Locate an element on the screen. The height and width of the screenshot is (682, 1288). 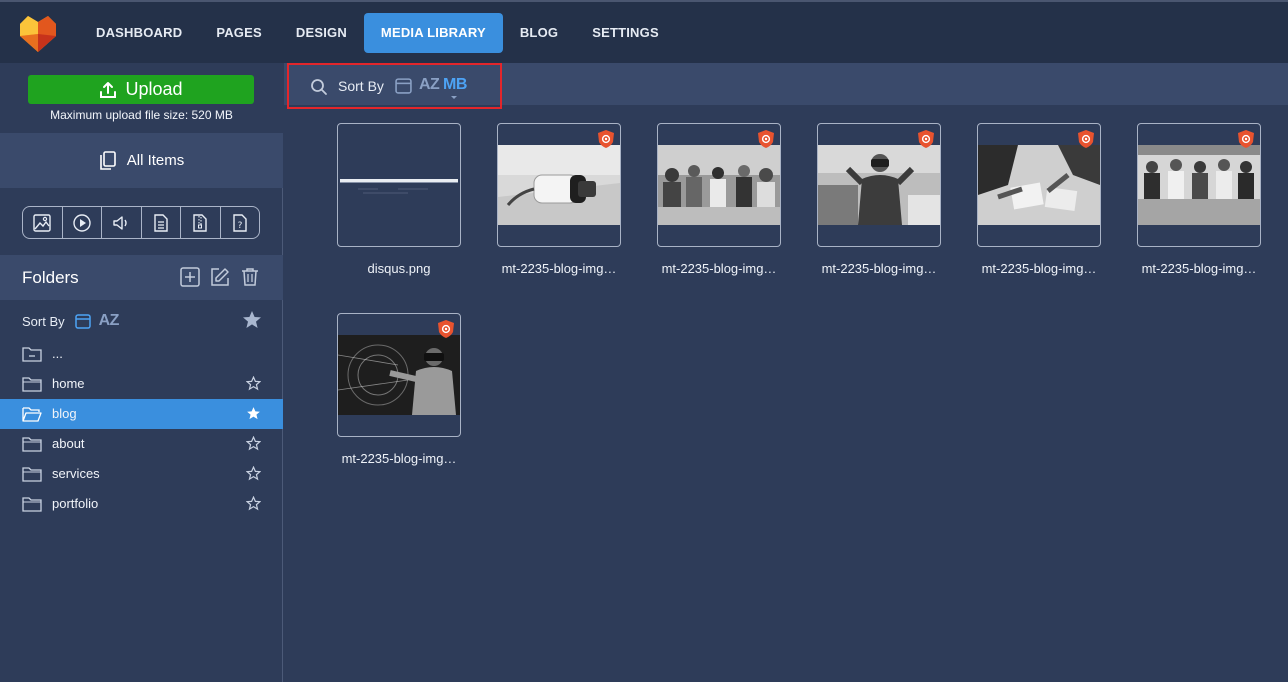
app-logo-icon is located at coordinates (38, 34).